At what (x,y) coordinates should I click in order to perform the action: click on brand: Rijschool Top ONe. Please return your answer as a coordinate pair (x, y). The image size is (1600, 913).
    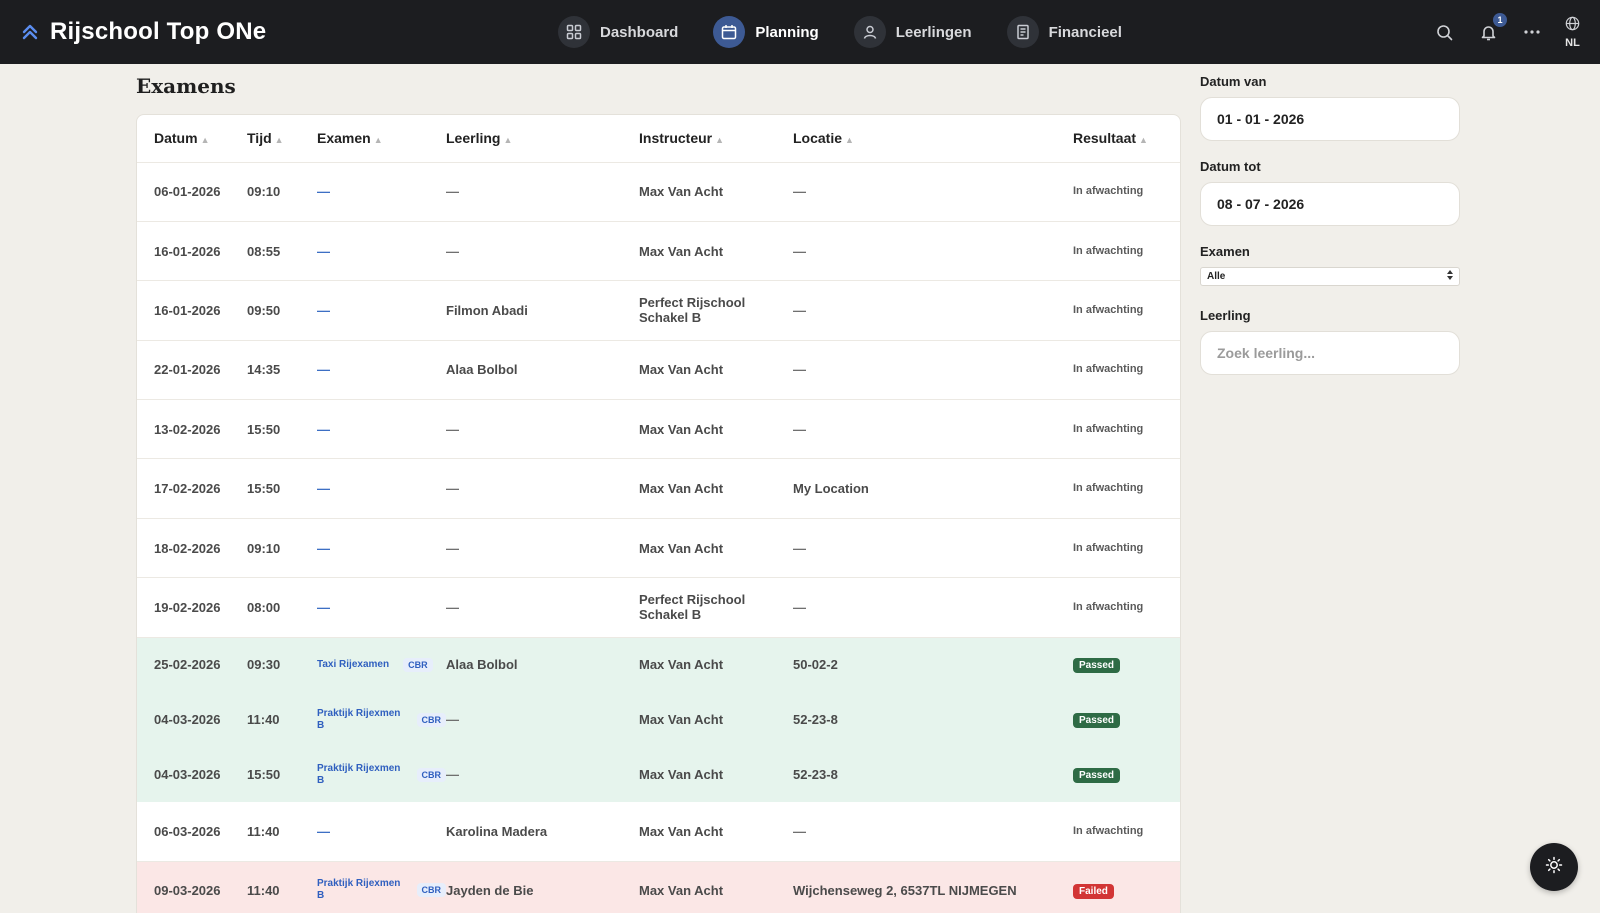
    Looking at the image, I should click on (143, 32).